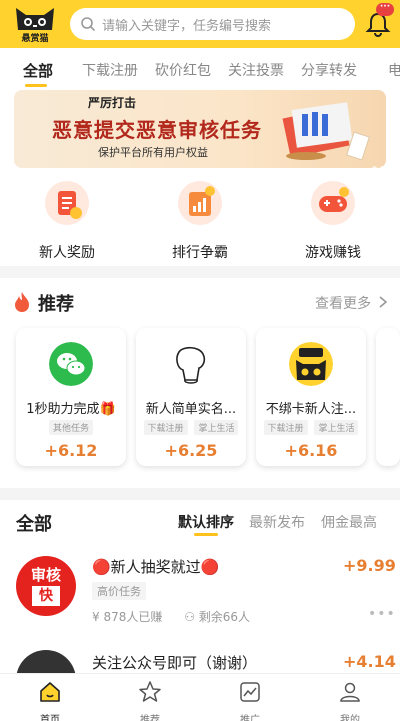 The image size is (400, 721). What do you see at coordinates (326, 131) in the screenshot?
I see `gavel-books-illustration-icon` at bounding box center [326, 131].